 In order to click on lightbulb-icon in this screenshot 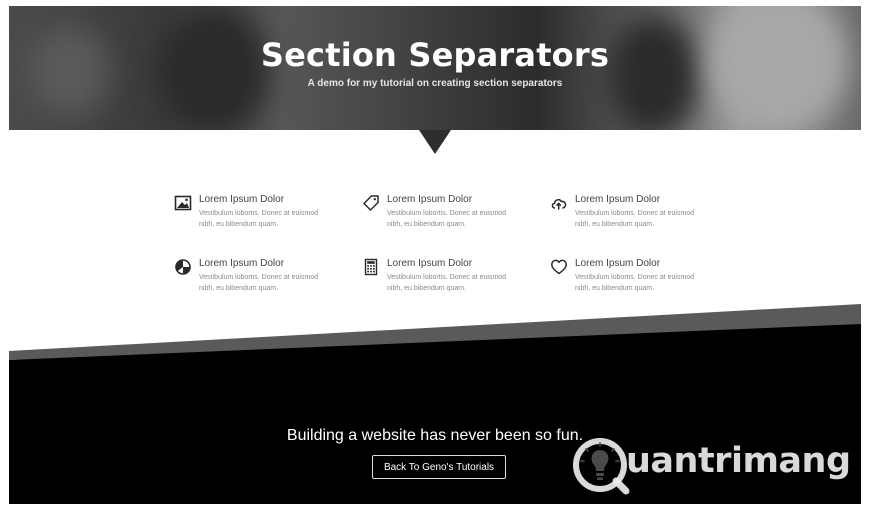, I will do `click(601, 466)`.